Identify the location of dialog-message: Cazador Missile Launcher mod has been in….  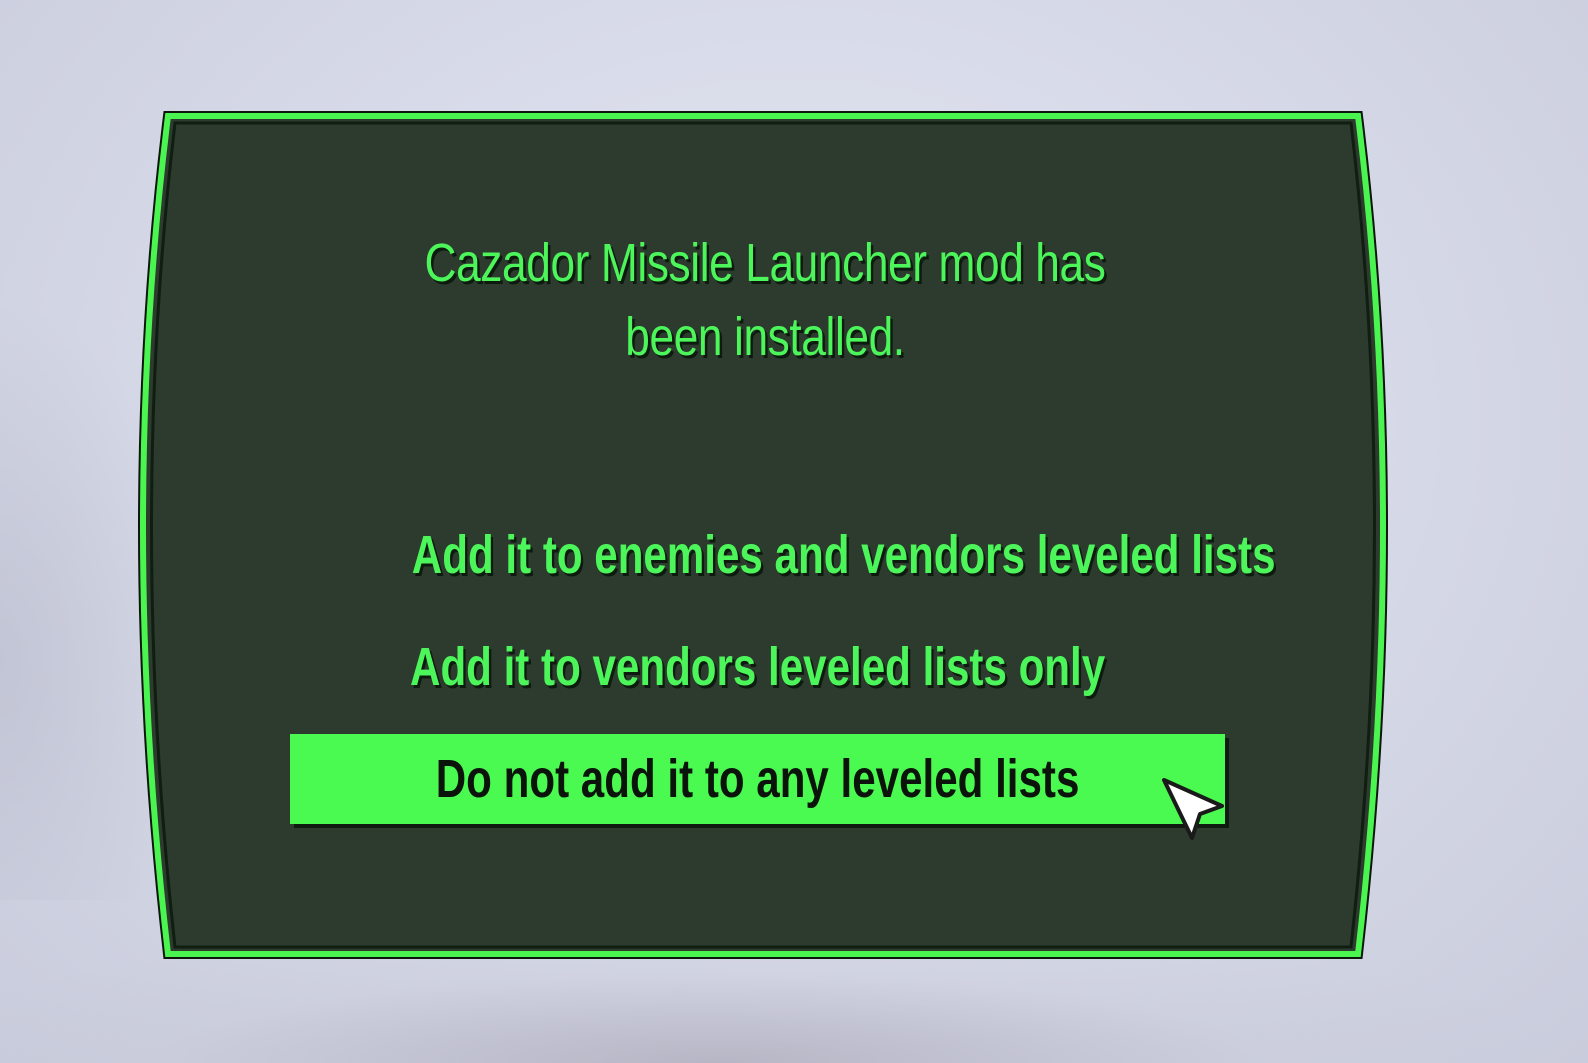
(765, 300).